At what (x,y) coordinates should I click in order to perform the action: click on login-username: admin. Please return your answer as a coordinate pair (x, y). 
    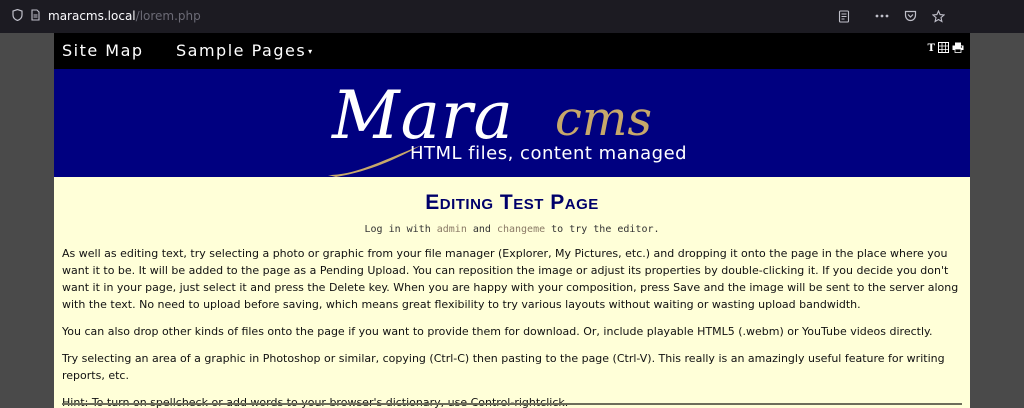
    Looking at the image, I should click on (451, 229).